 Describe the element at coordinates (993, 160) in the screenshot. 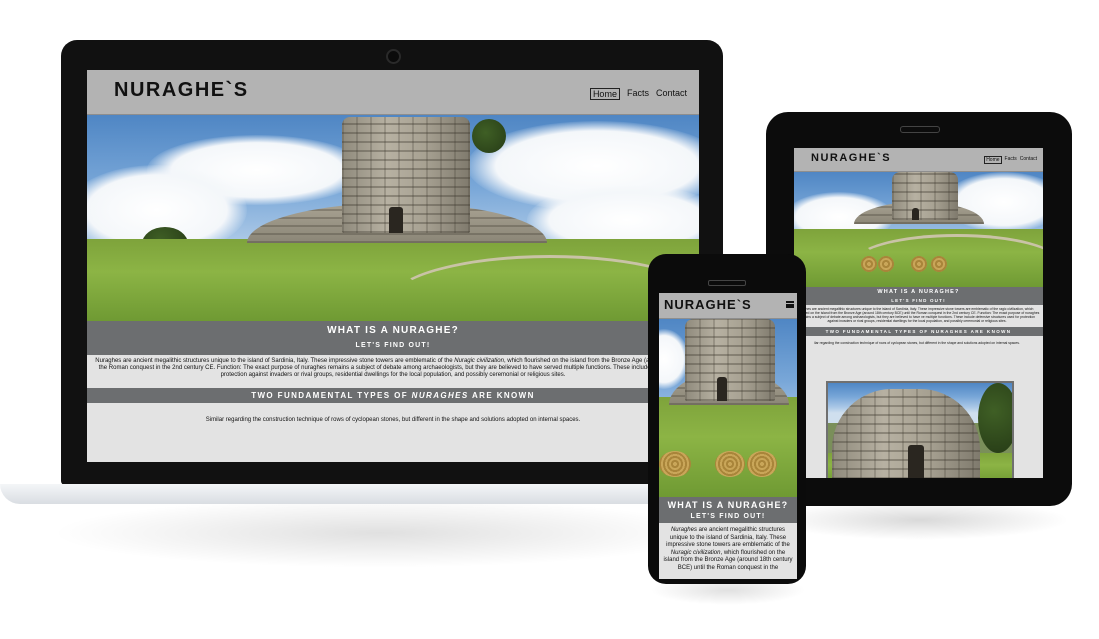

I see `tablet-nav-home-link: Home` at that location.